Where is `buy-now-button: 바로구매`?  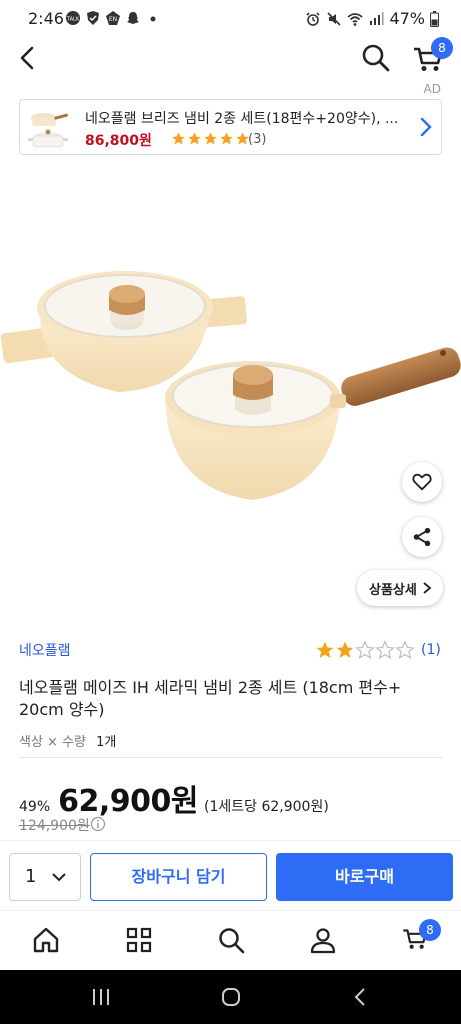
buy-now-button: 바로구매 is located at coordinates (364, 877).